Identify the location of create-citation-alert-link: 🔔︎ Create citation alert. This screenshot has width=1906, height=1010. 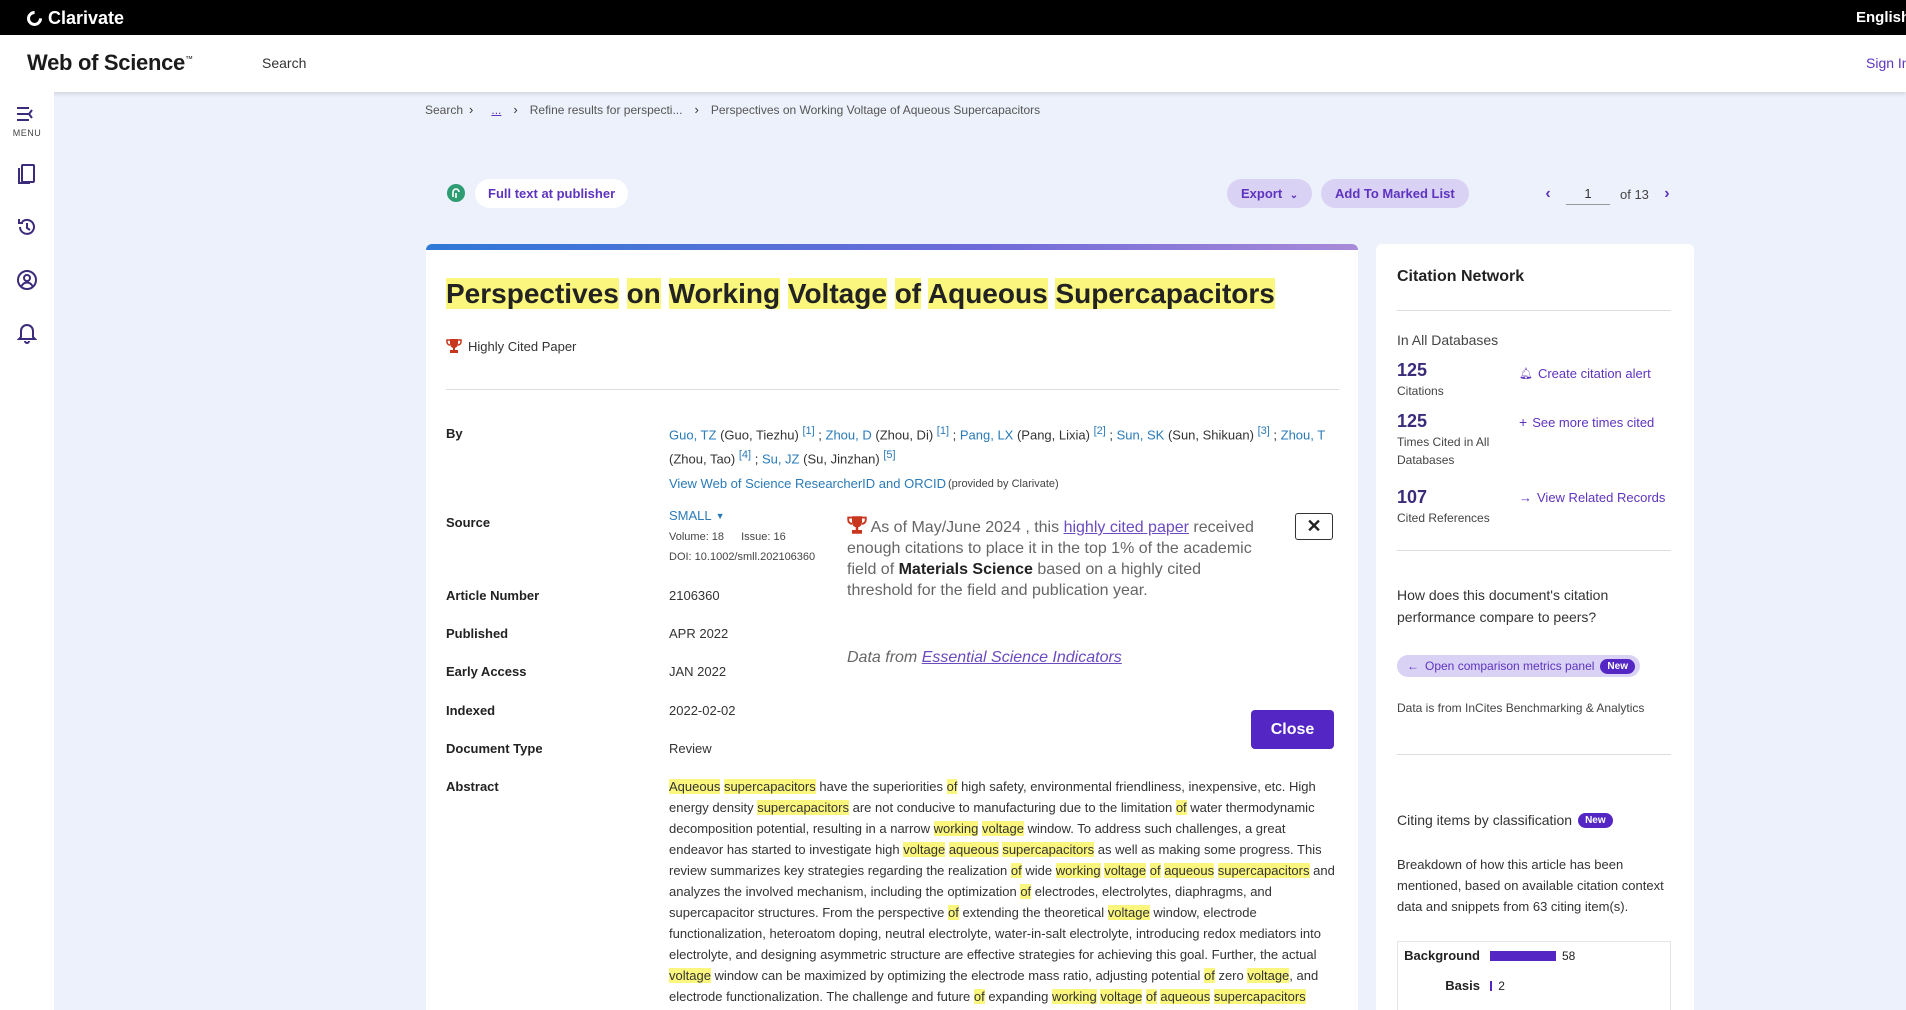
(1585, 373).